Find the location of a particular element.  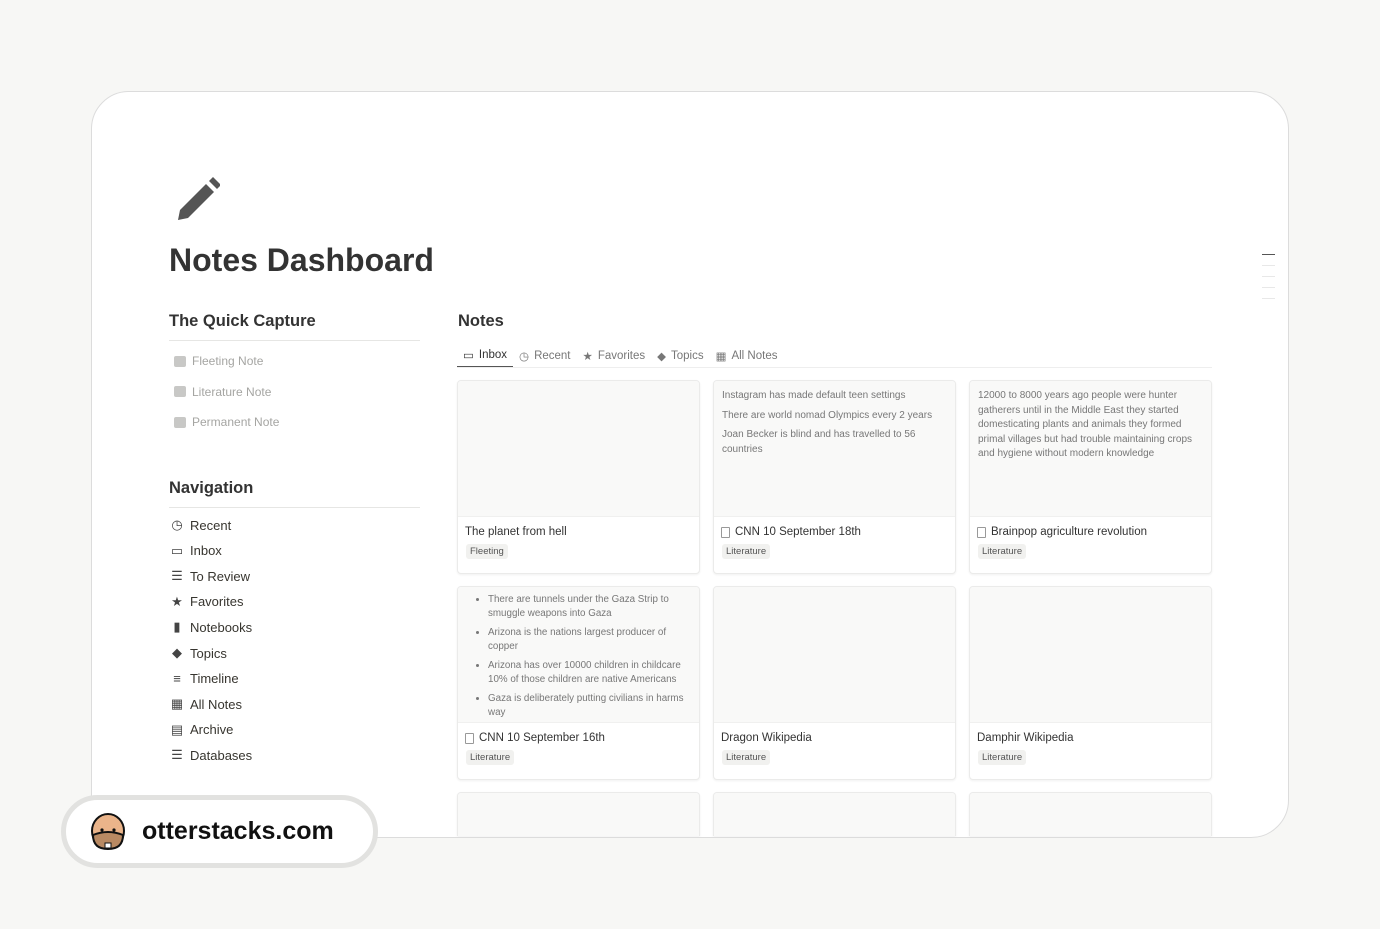

archive-icon: ▤ is located at coordinates (177, 729).